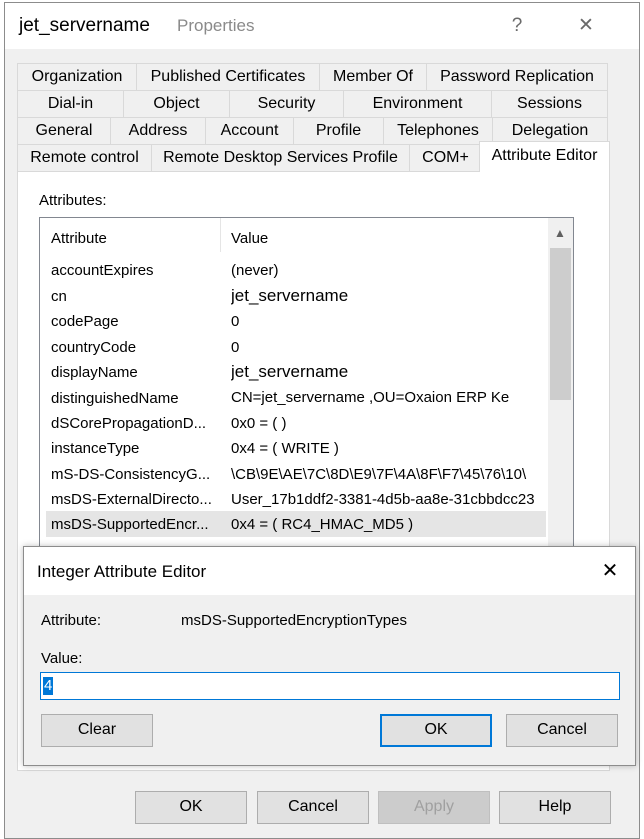 The image size is (644, 839). Describe the element at coordinates (388, 423) in the screenshot. I see `row-attribute-value: 0x0 = ( )` at that location.